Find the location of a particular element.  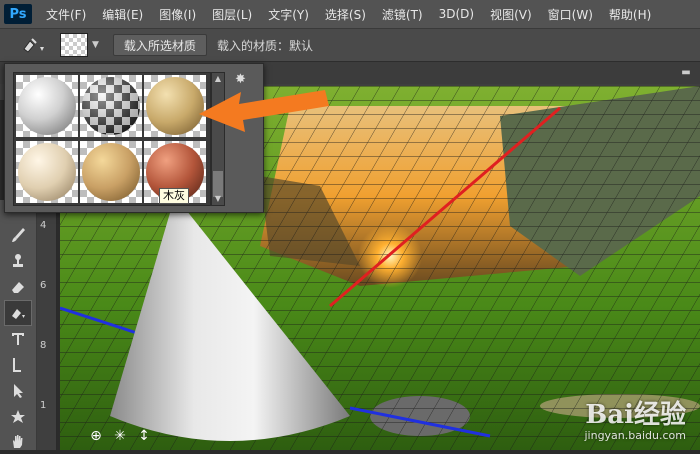

stamp-tool-icon is located at coordinates (18, 261).